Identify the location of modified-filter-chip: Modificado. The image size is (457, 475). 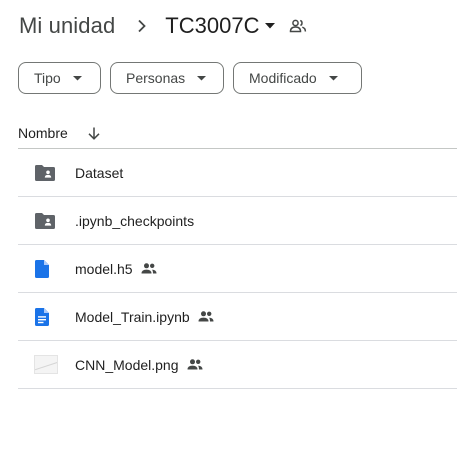
(297, 78).